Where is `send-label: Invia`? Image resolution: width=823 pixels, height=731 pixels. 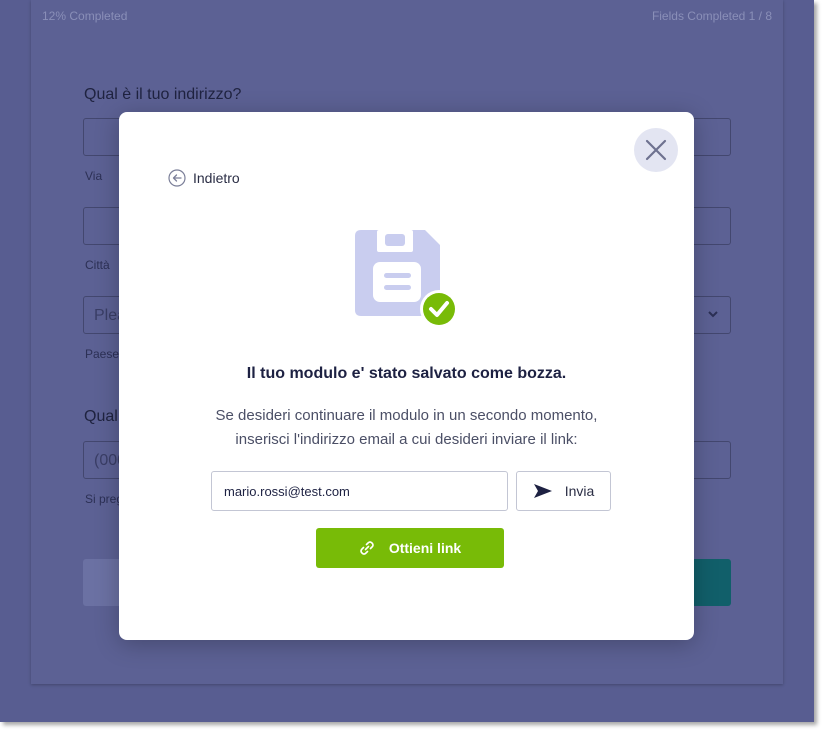 send-label: Invia is located at coordinates (579, 491).